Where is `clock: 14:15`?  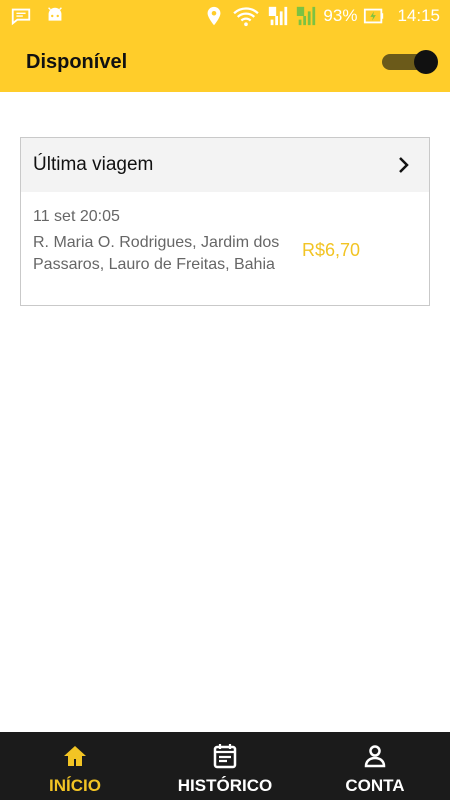 clock: 14:15 is located at coordinates (418, 15).